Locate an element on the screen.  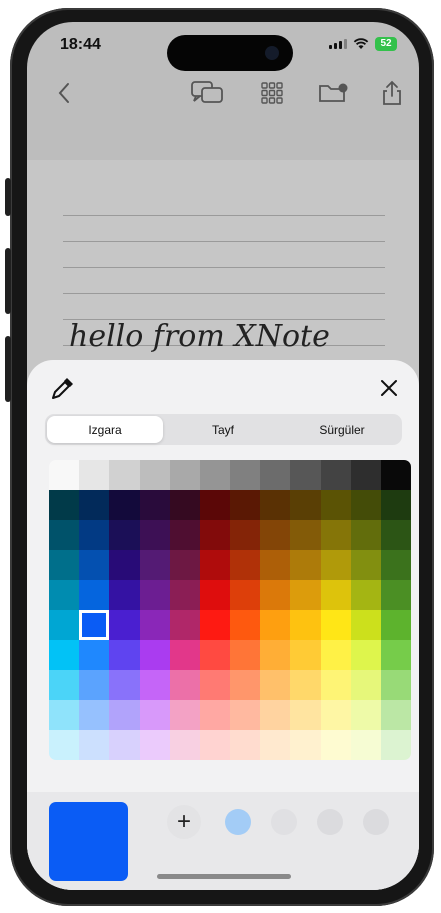
close-button is located at coordinates (389, 388).